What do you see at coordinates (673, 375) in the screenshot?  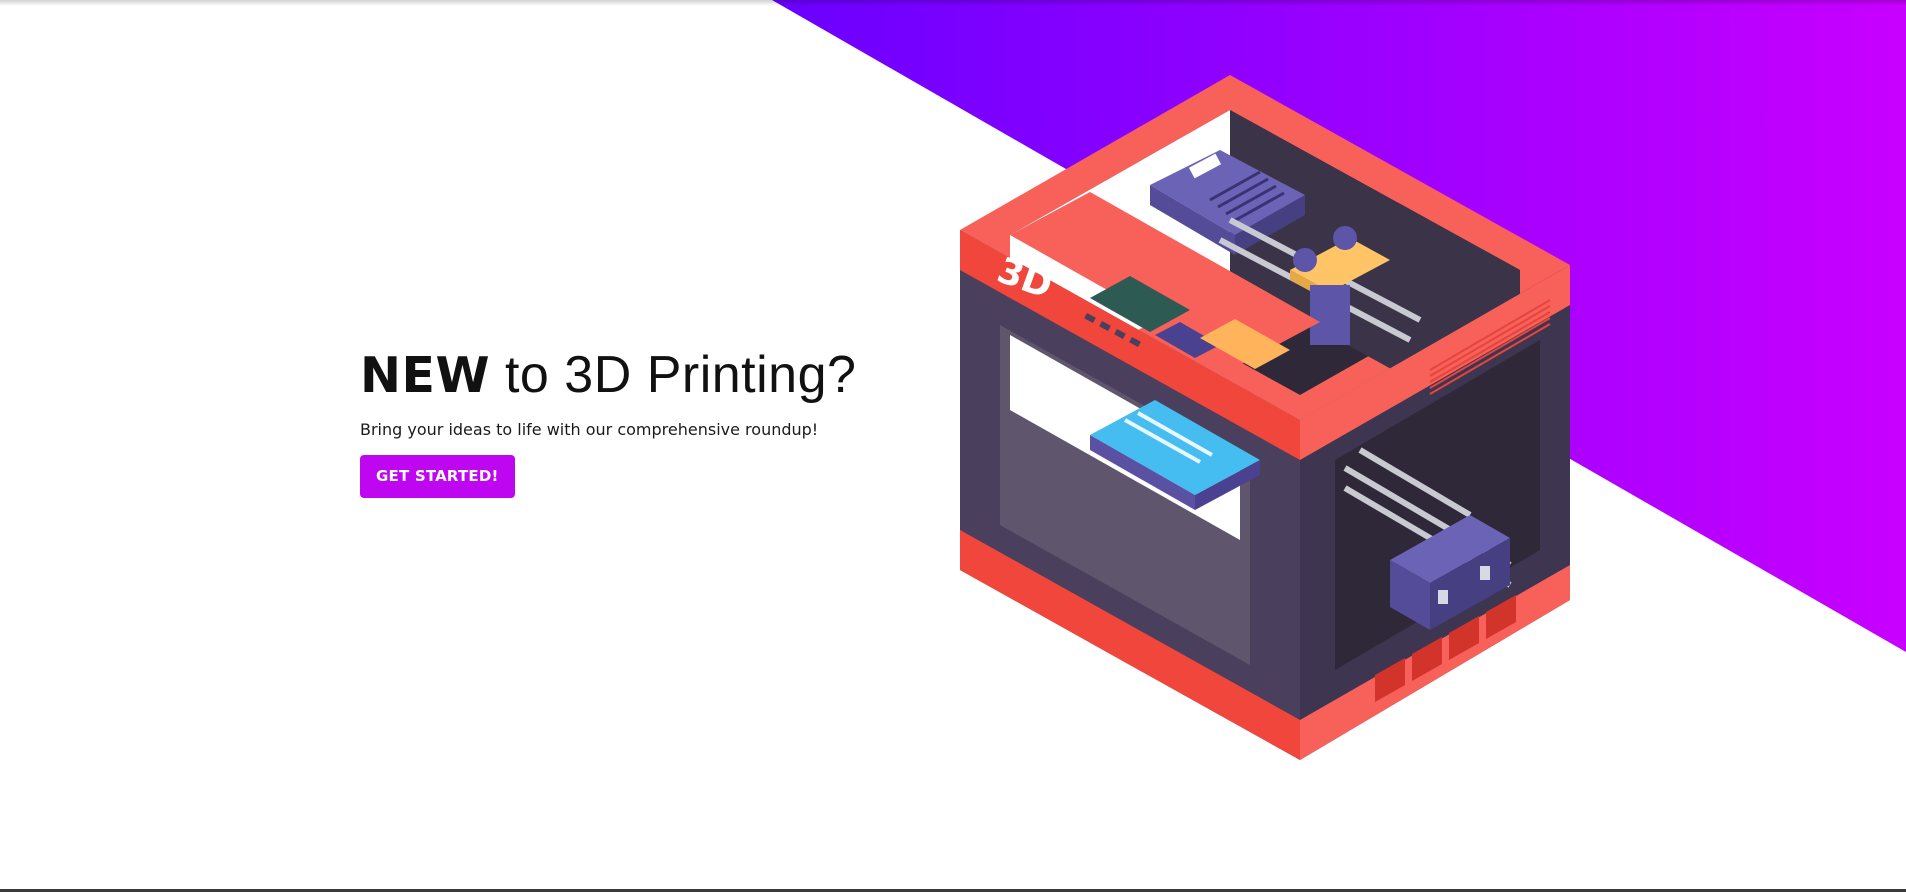 I see `hero-title-rest: to 3D Printing?` at bounding box center [673, 375].